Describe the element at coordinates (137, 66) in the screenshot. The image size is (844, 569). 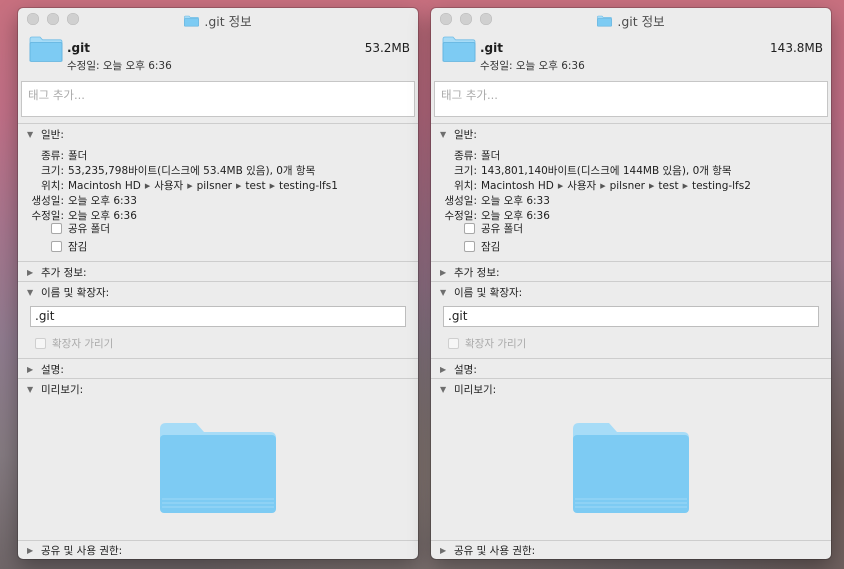
I see `modified-value: 오늘 오후 6:36` at that location.